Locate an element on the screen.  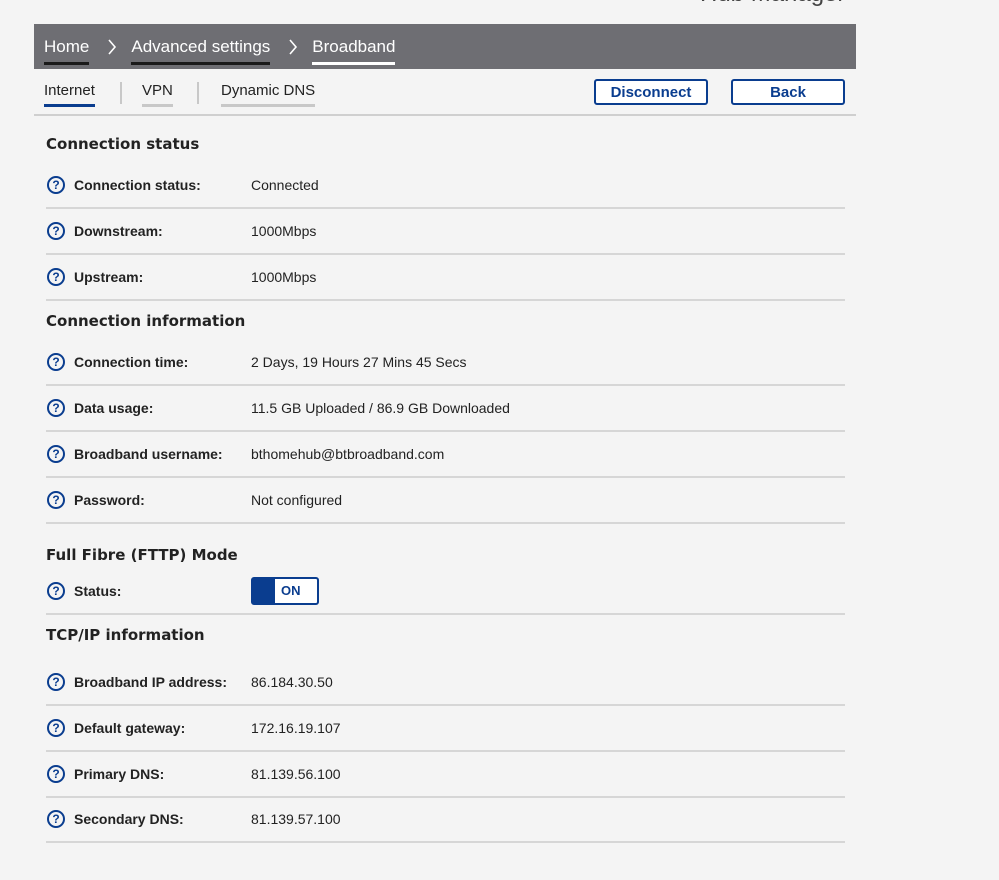
back-button: Back is located at coordinates (788, 92).